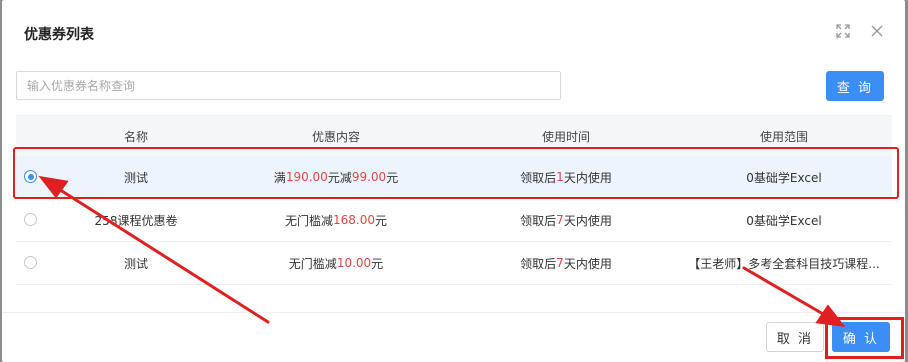 The image size is (908, 362). Describe the element at coordinates (877, 31) in the screenshot. I see `close-icon` at that location.